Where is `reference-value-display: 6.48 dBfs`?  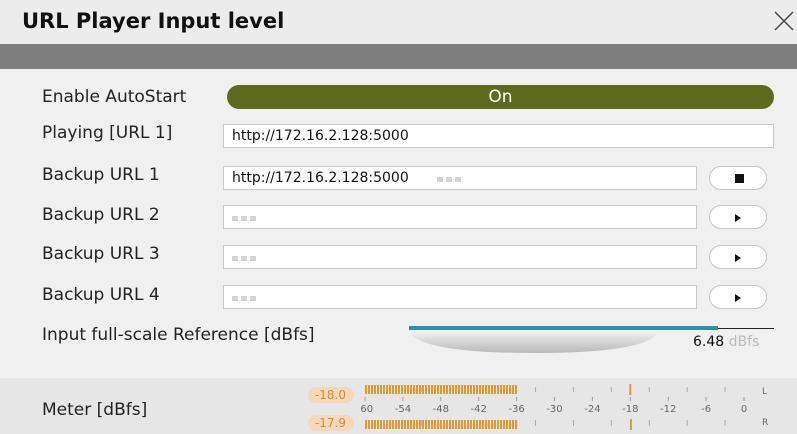
reference-value-display: 6.48 dBfs is located at coordinates (726, 342).